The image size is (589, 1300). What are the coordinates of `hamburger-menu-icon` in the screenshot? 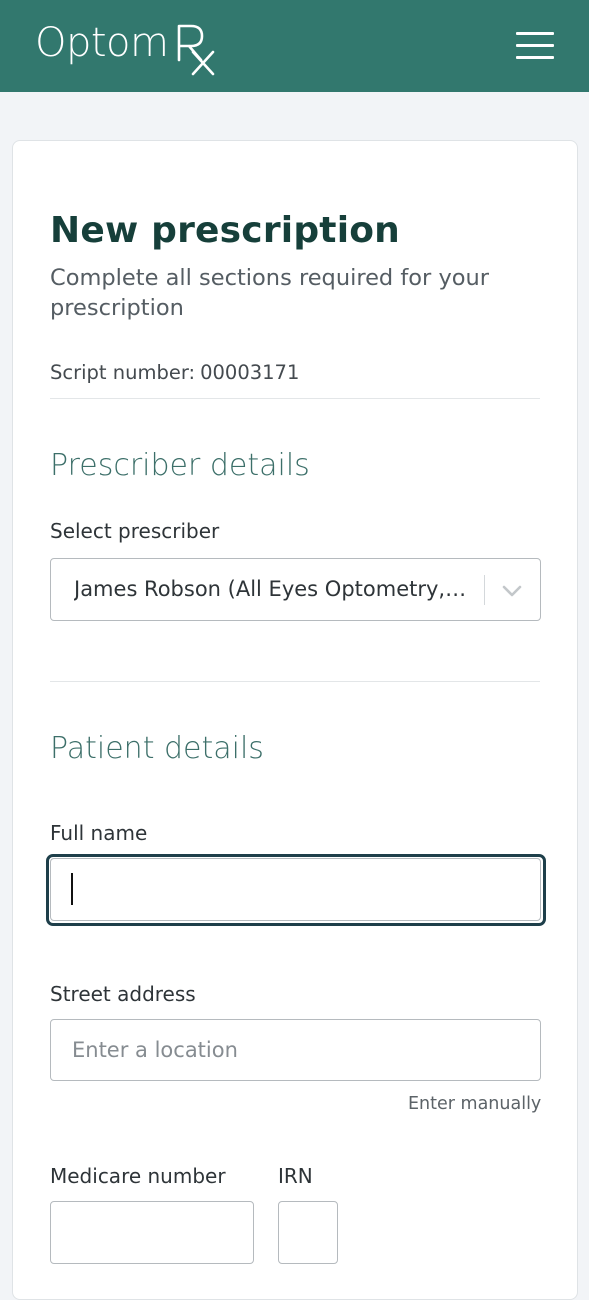 It's located at (535, 46).